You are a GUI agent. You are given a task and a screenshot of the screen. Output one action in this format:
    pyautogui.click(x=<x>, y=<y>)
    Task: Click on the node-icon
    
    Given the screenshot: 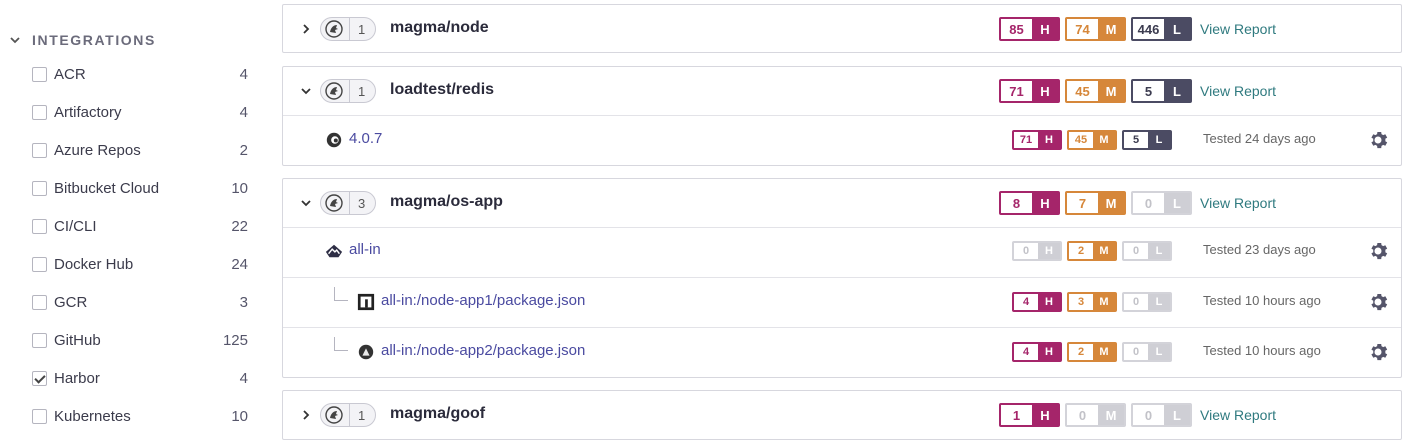 What is the action you would take?
    pyautogui.click(x=366, y=352)
    